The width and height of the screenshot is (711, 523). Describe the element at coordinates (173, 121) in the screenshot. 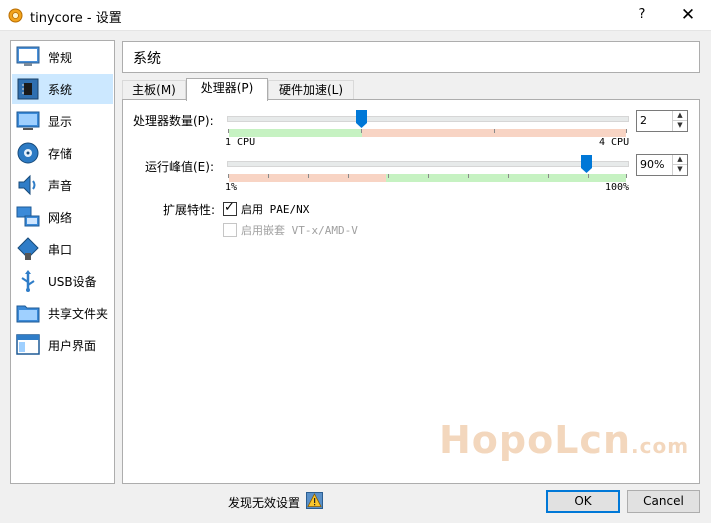

I see `cpu-count-label: 处理器数量(P):` at that location.